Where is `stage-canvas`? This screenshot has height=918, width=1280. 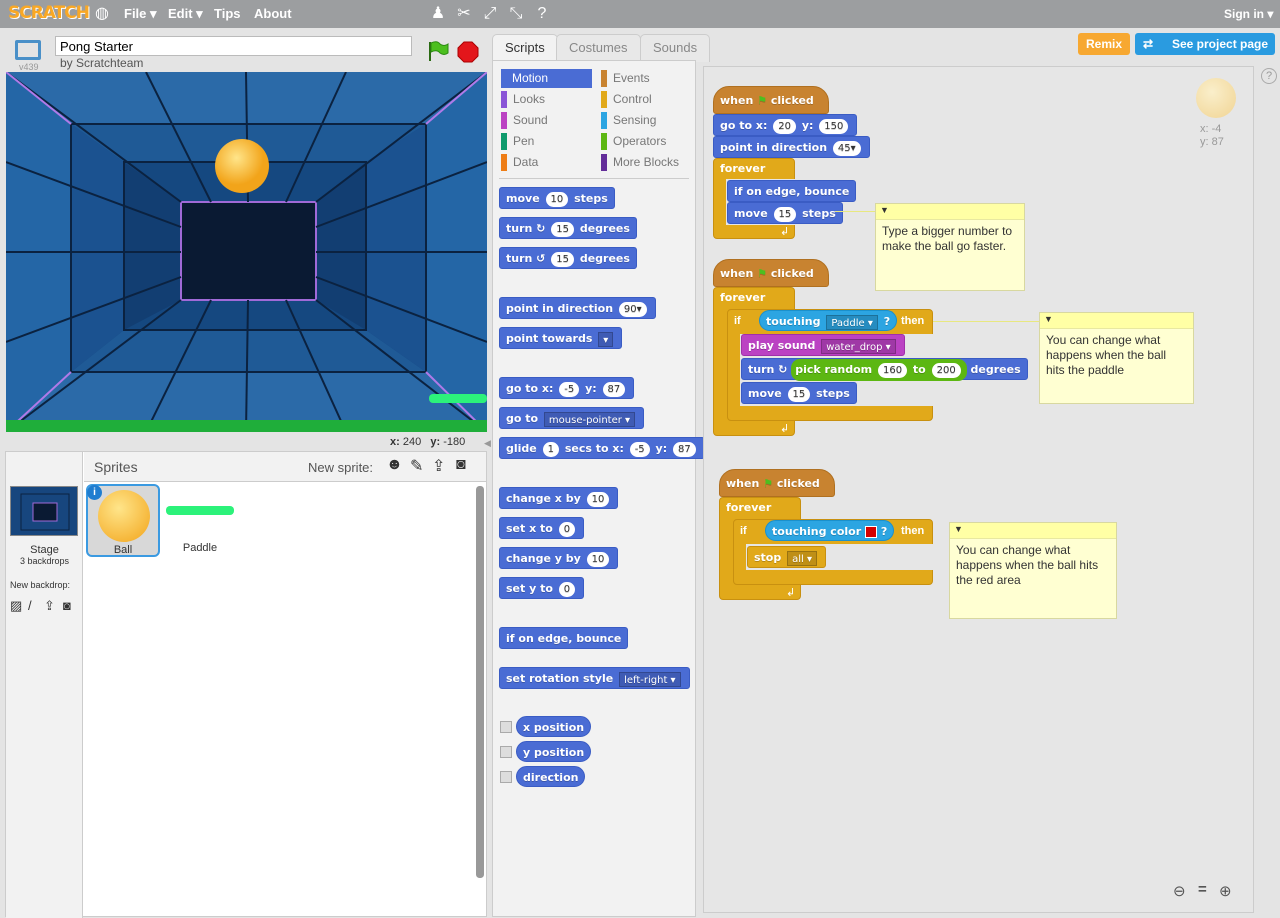
stage-canvas is located at coordinates (246, 252).